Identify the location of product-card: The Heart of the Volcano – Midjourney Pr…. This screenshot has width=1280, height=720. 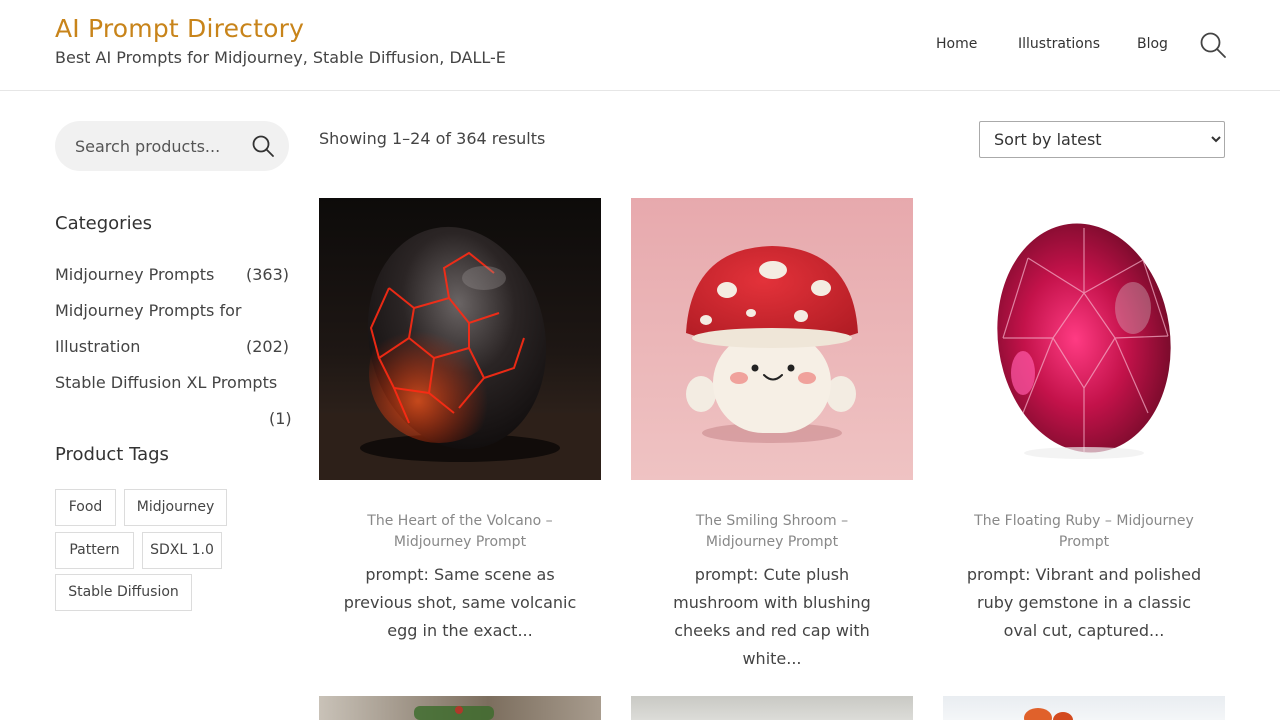
(460, 421).